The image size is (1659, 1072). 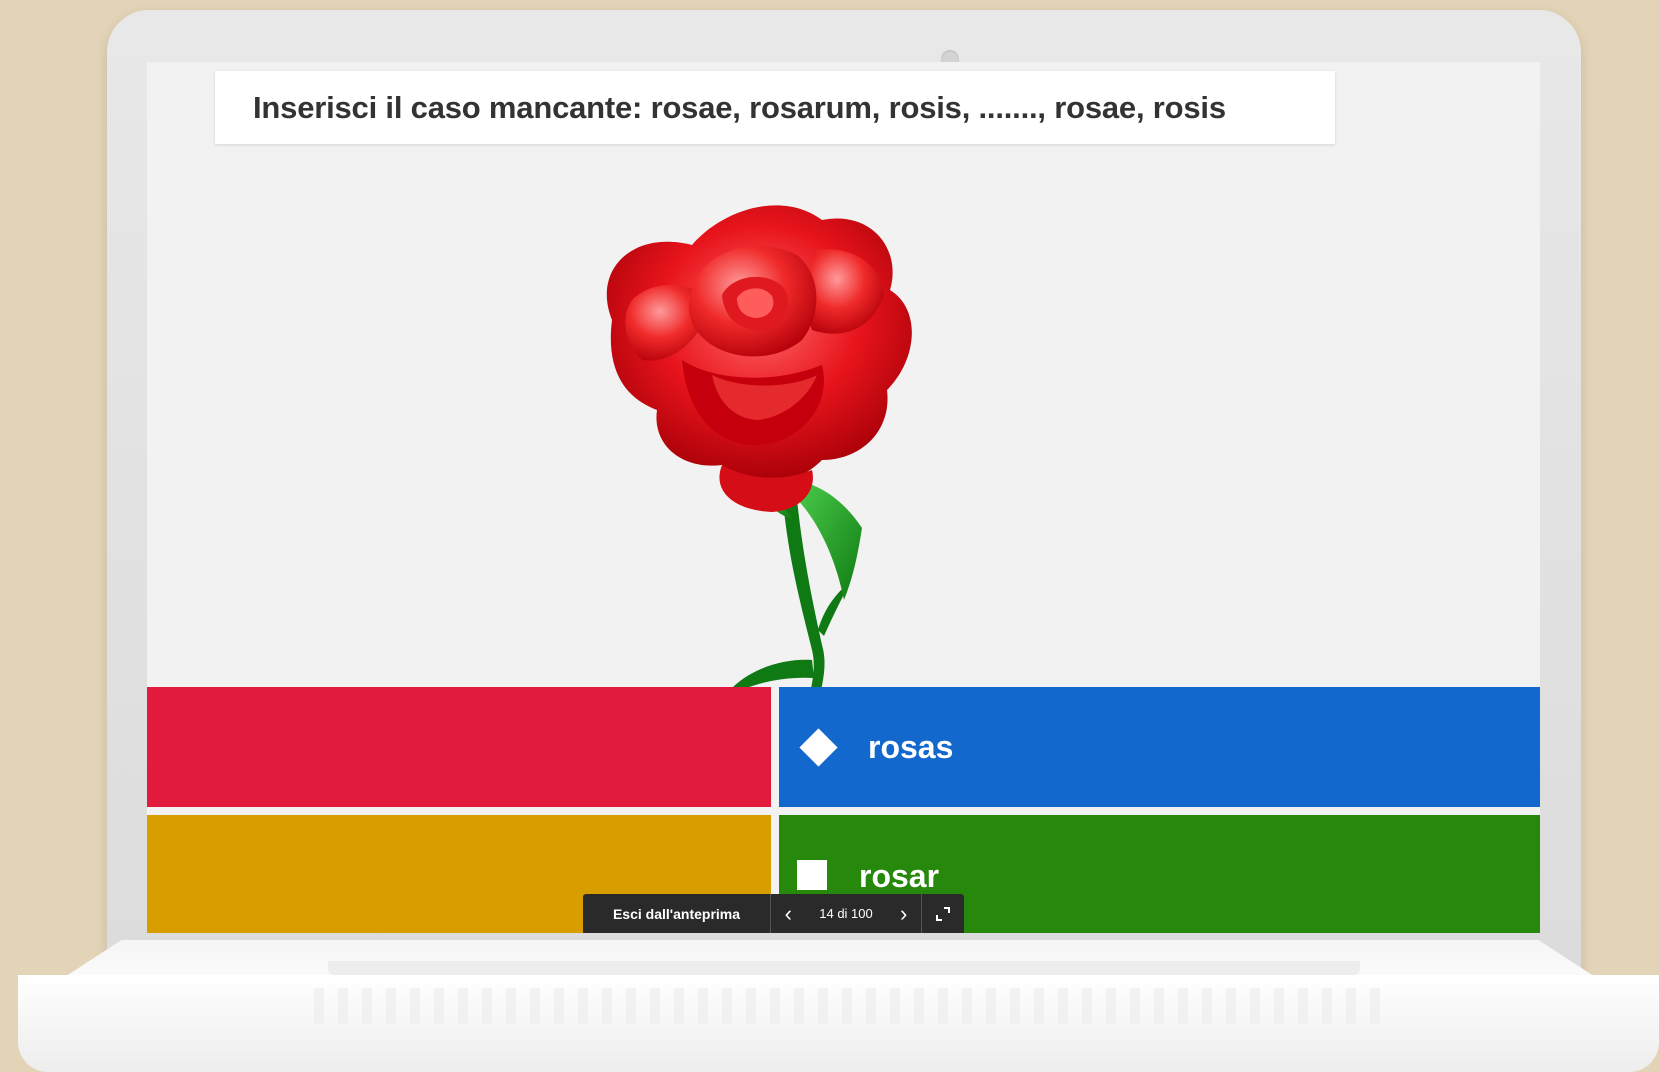 I want to click on fullscreen-icon, so click(x=943, y=913).